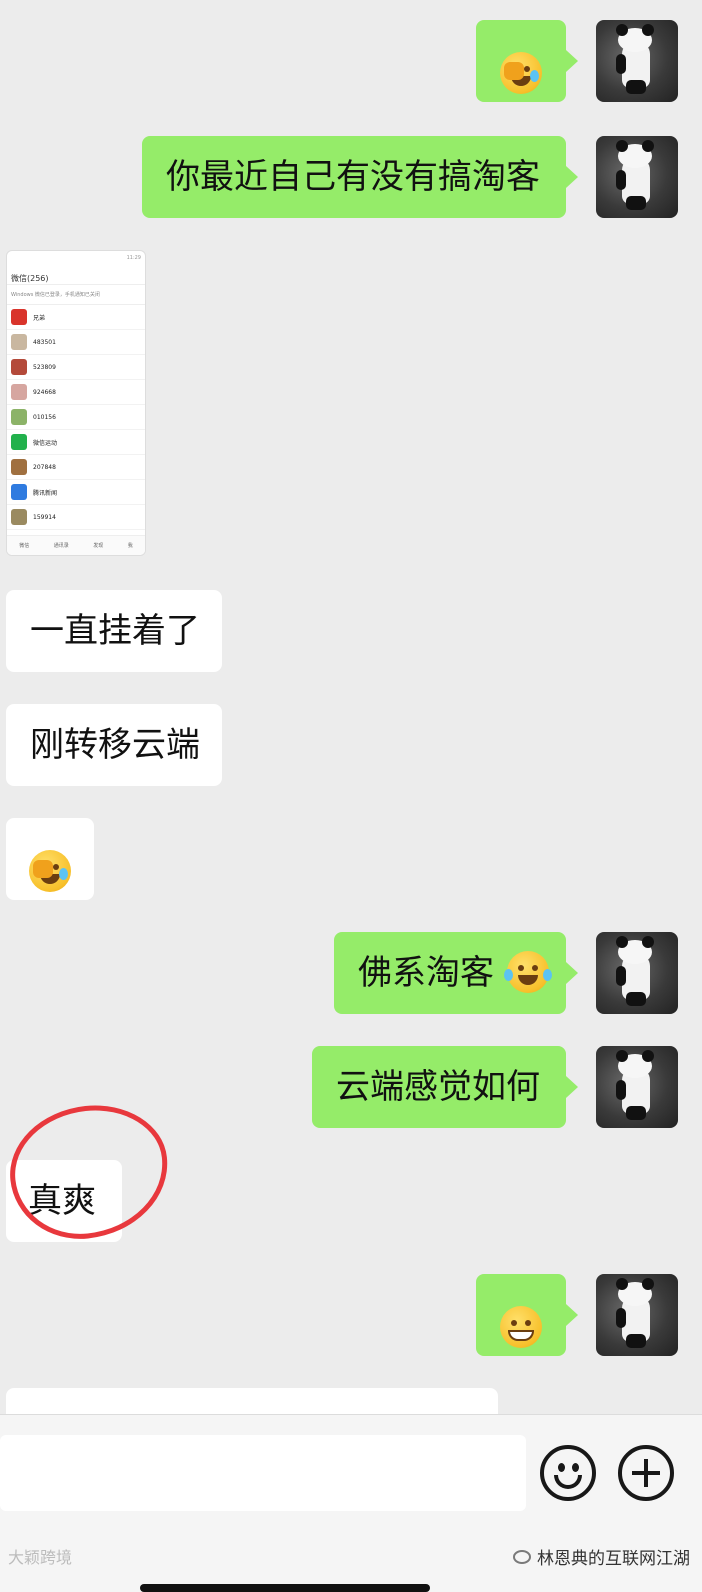 This screenshot has height=1592, width=702. What do you see at coordinates (76, 295) in the screenshot?
I see `thumbnail-notice: Windows 微信已登录，手机通知已关闭` at bounding box center [76, 295].